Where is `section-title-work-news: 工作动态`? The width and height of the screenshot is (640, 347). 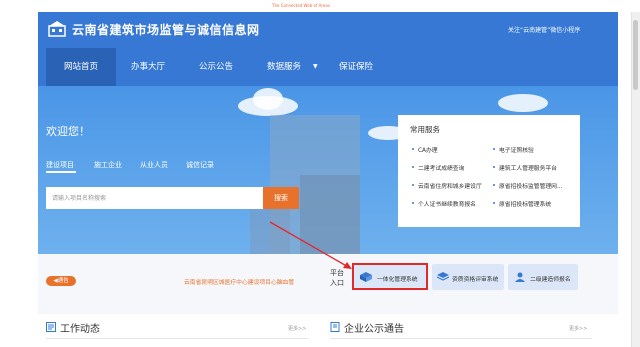 section-title-work-news: 工作动态 is located at coordinates (80, 329).